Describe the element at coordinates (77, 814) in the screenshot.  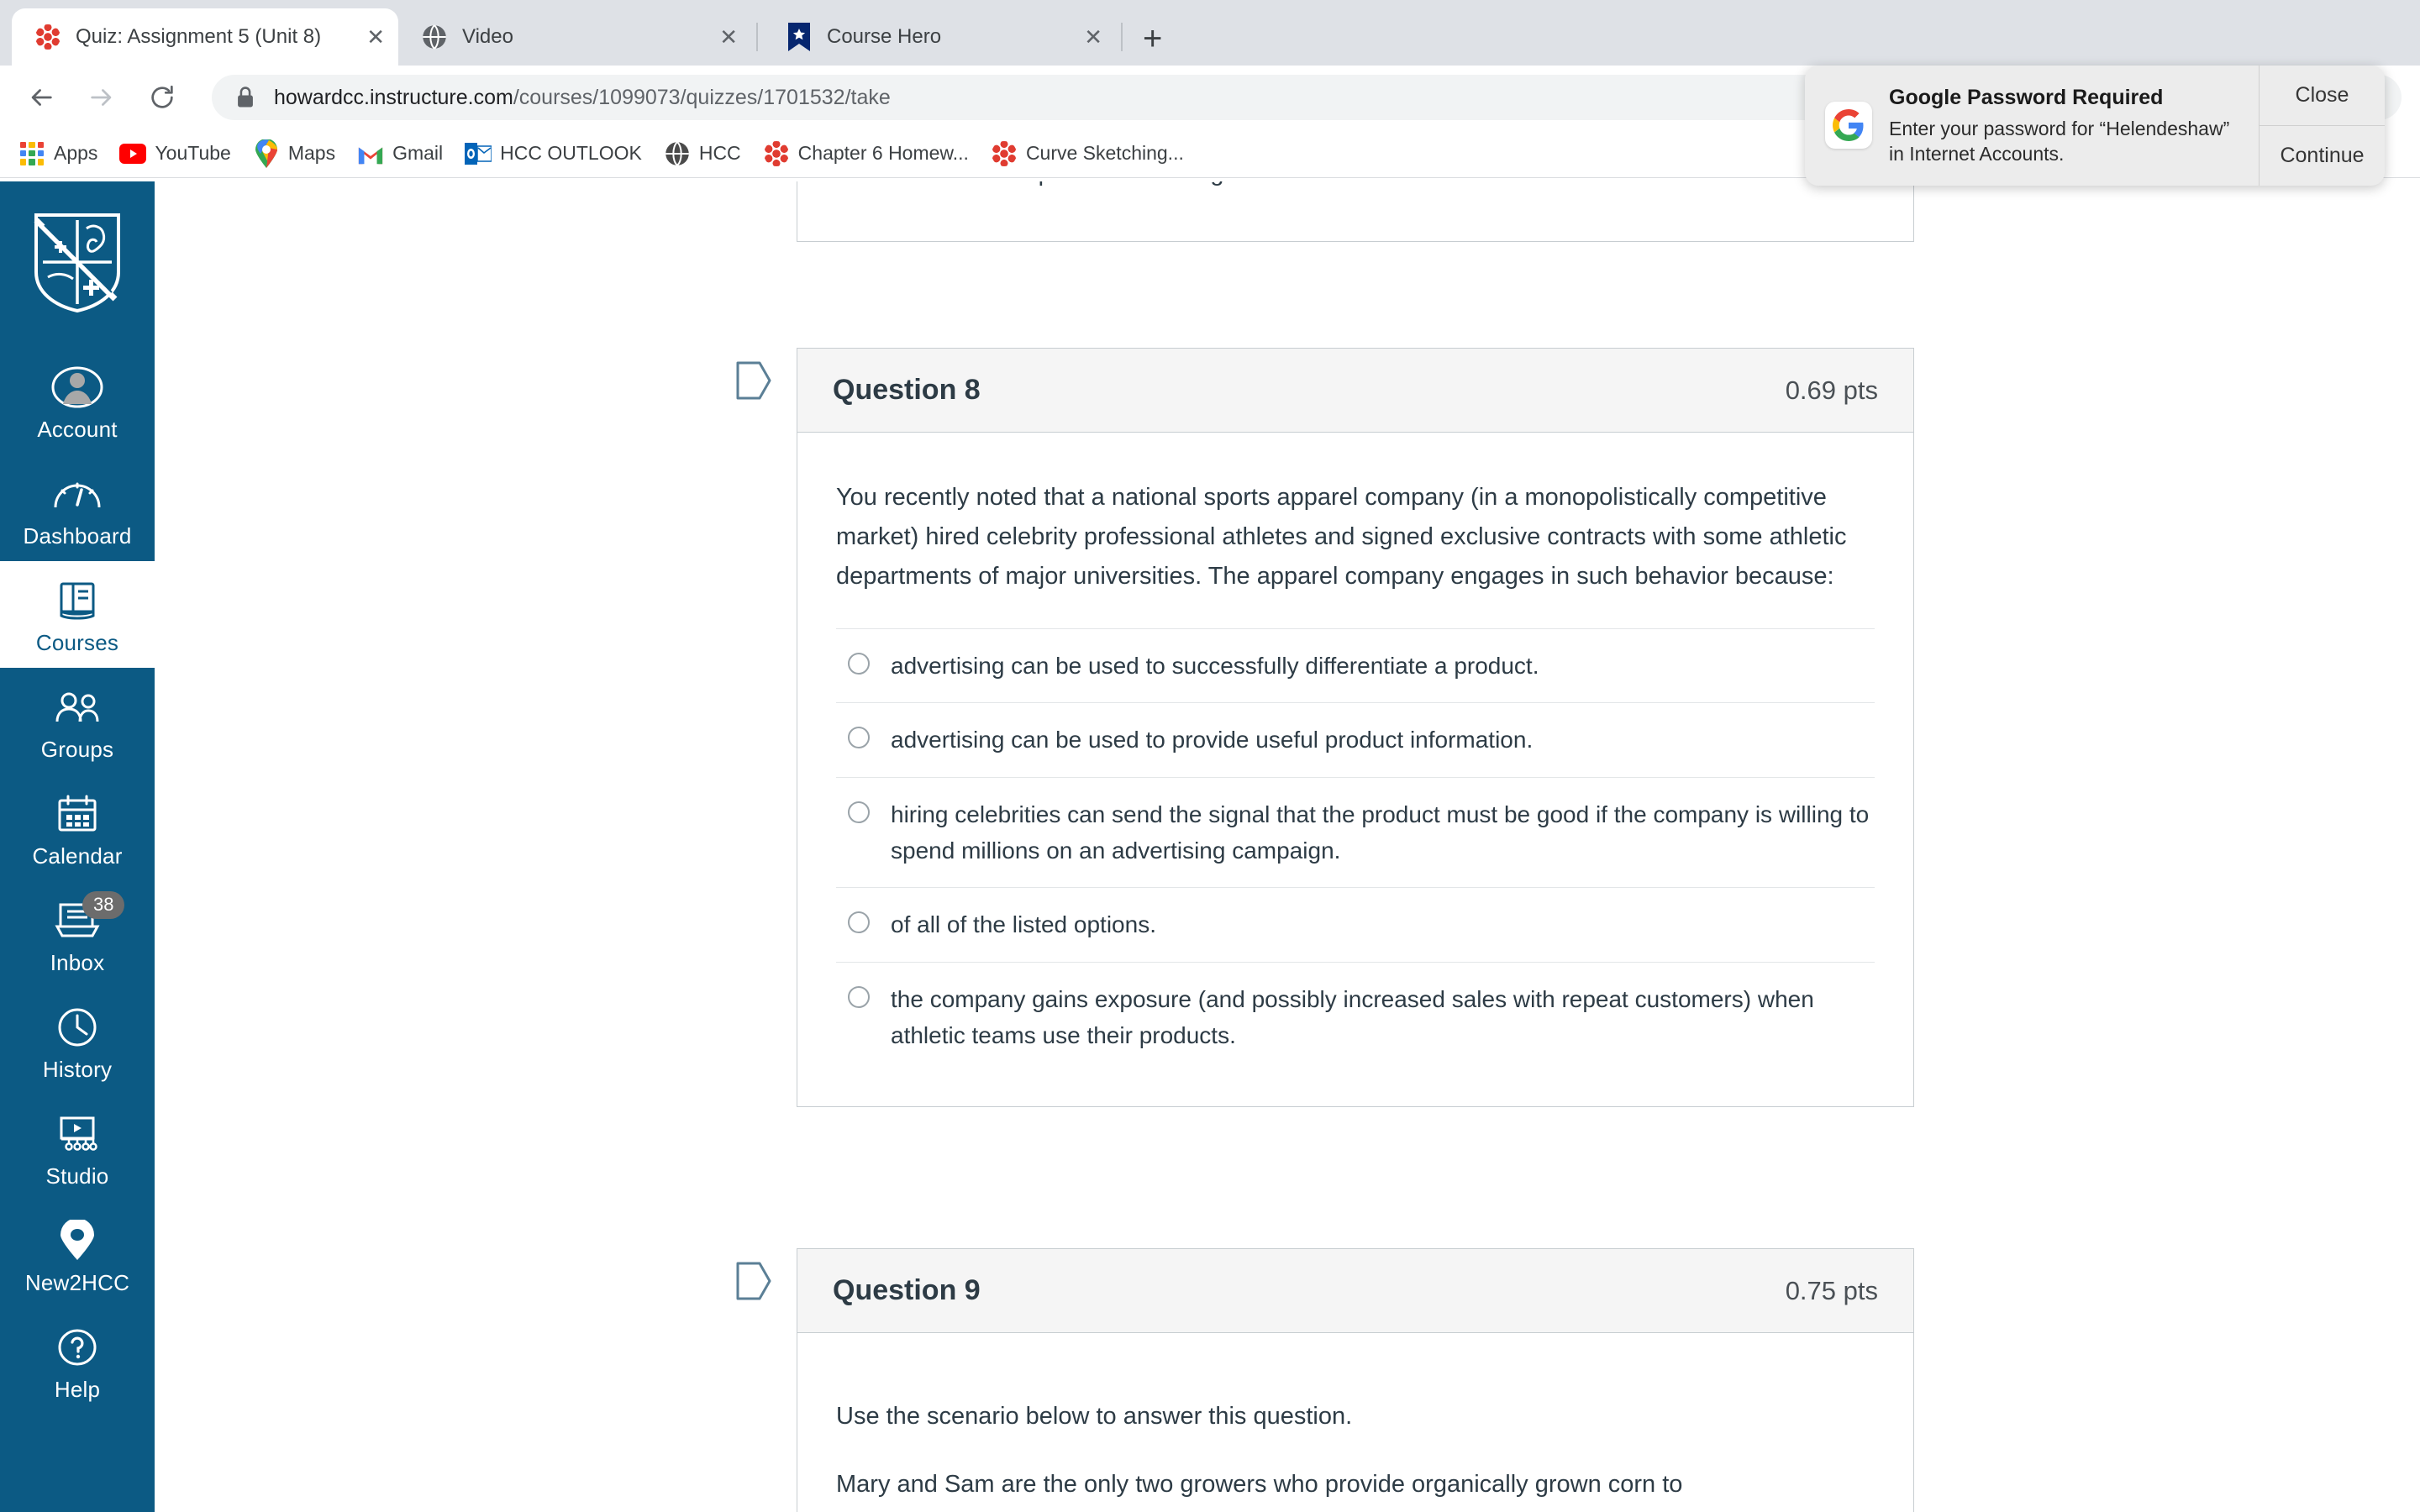
I see `calendar-icon` at that location.